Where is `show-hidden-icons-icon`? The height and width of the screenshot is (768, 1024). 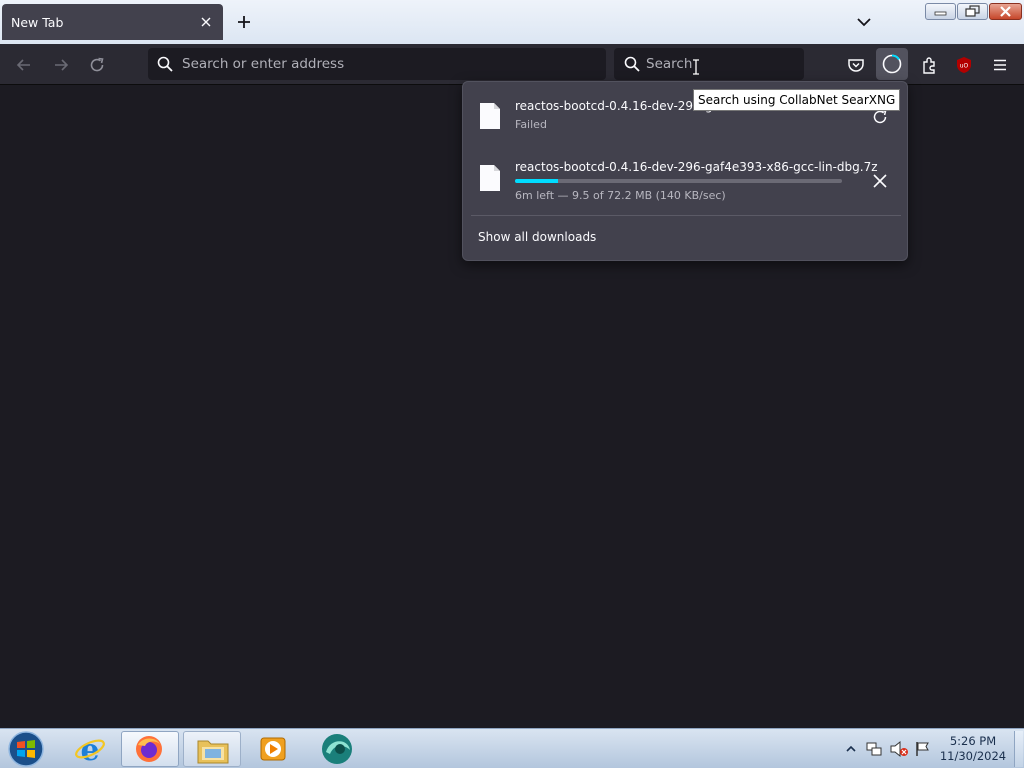
show-hidden-icons-icon is located at coordinates (851, 749).